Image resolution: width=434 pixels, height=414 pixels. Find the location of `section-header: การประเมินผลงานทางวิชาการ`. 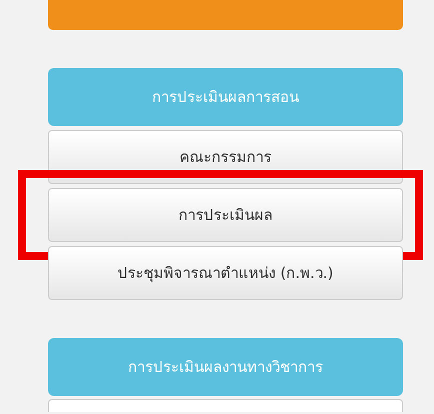

section-header: การประเมินผลงานทางวิชาการ is located at coordinates (225, 367).